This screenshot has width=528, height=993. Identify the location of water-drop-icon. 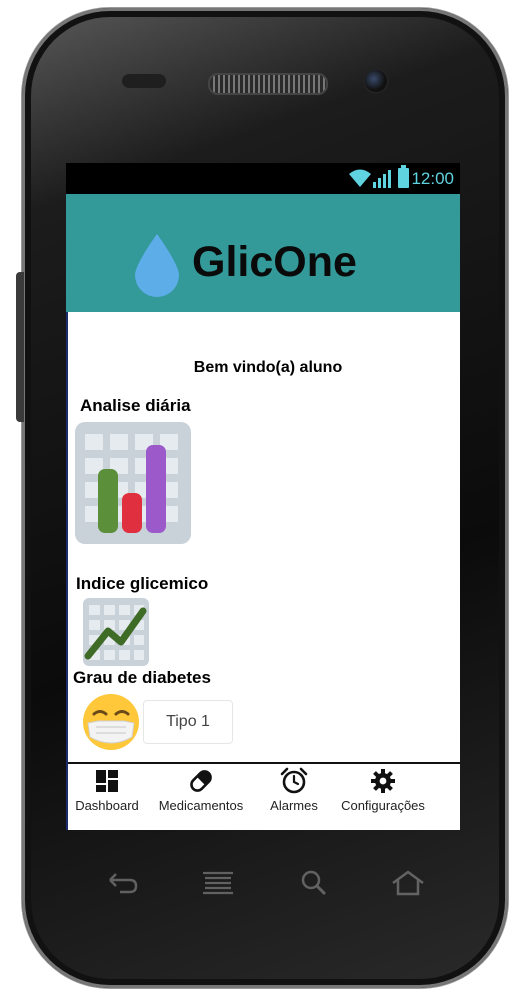
(157, 265).